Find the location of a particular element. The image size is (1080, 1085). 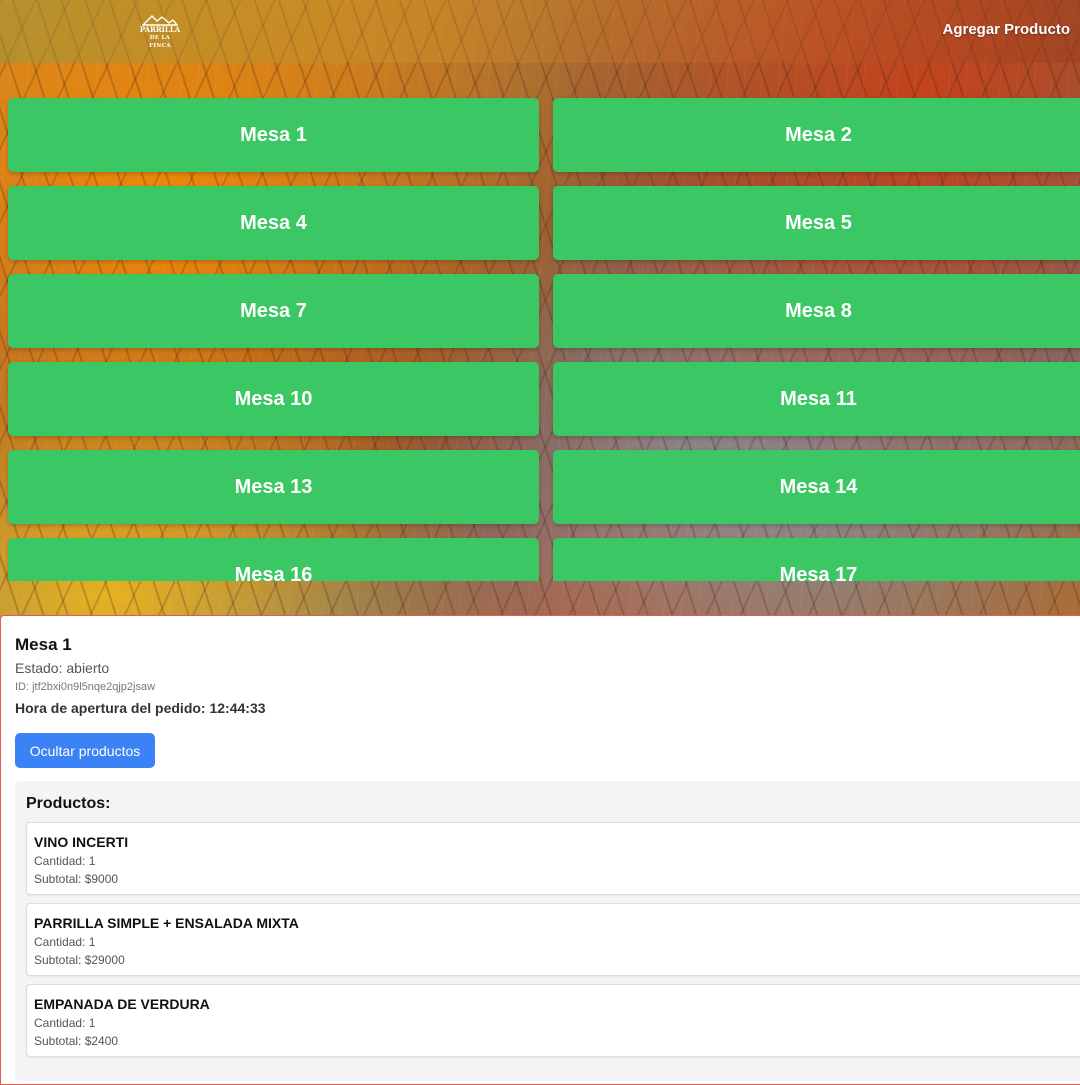

table-button-2: Mesa 2 is located at coordinates (816, 135).